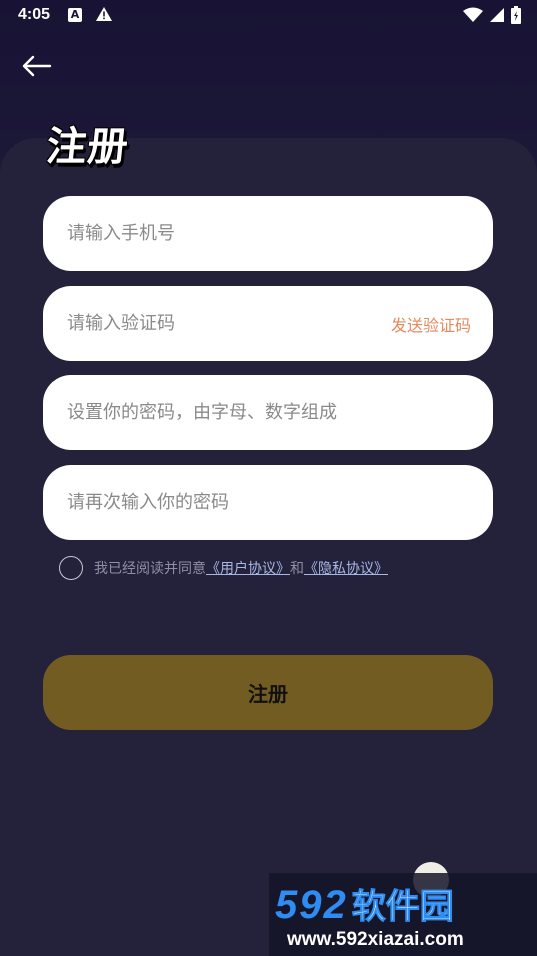  What do you see at coordinates (402, 907) in the screenshot?
I see `watermark-name: 软件园` at bounding box center [402, 907].